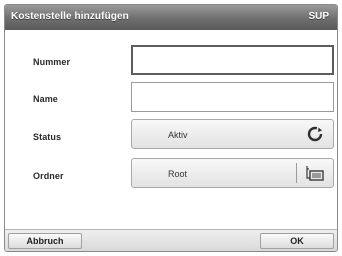 The image size is (342, 256). Describe the element at coordinates (315, 134) in the screenshot. I see `cycle-icon` at that location.